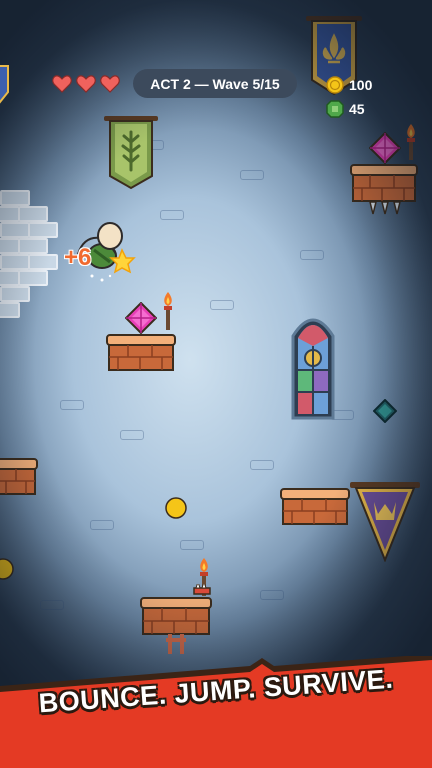 The width and height of the screenshot is (432, 768). I want to click on crown-banner-icon, so click(385, 522).